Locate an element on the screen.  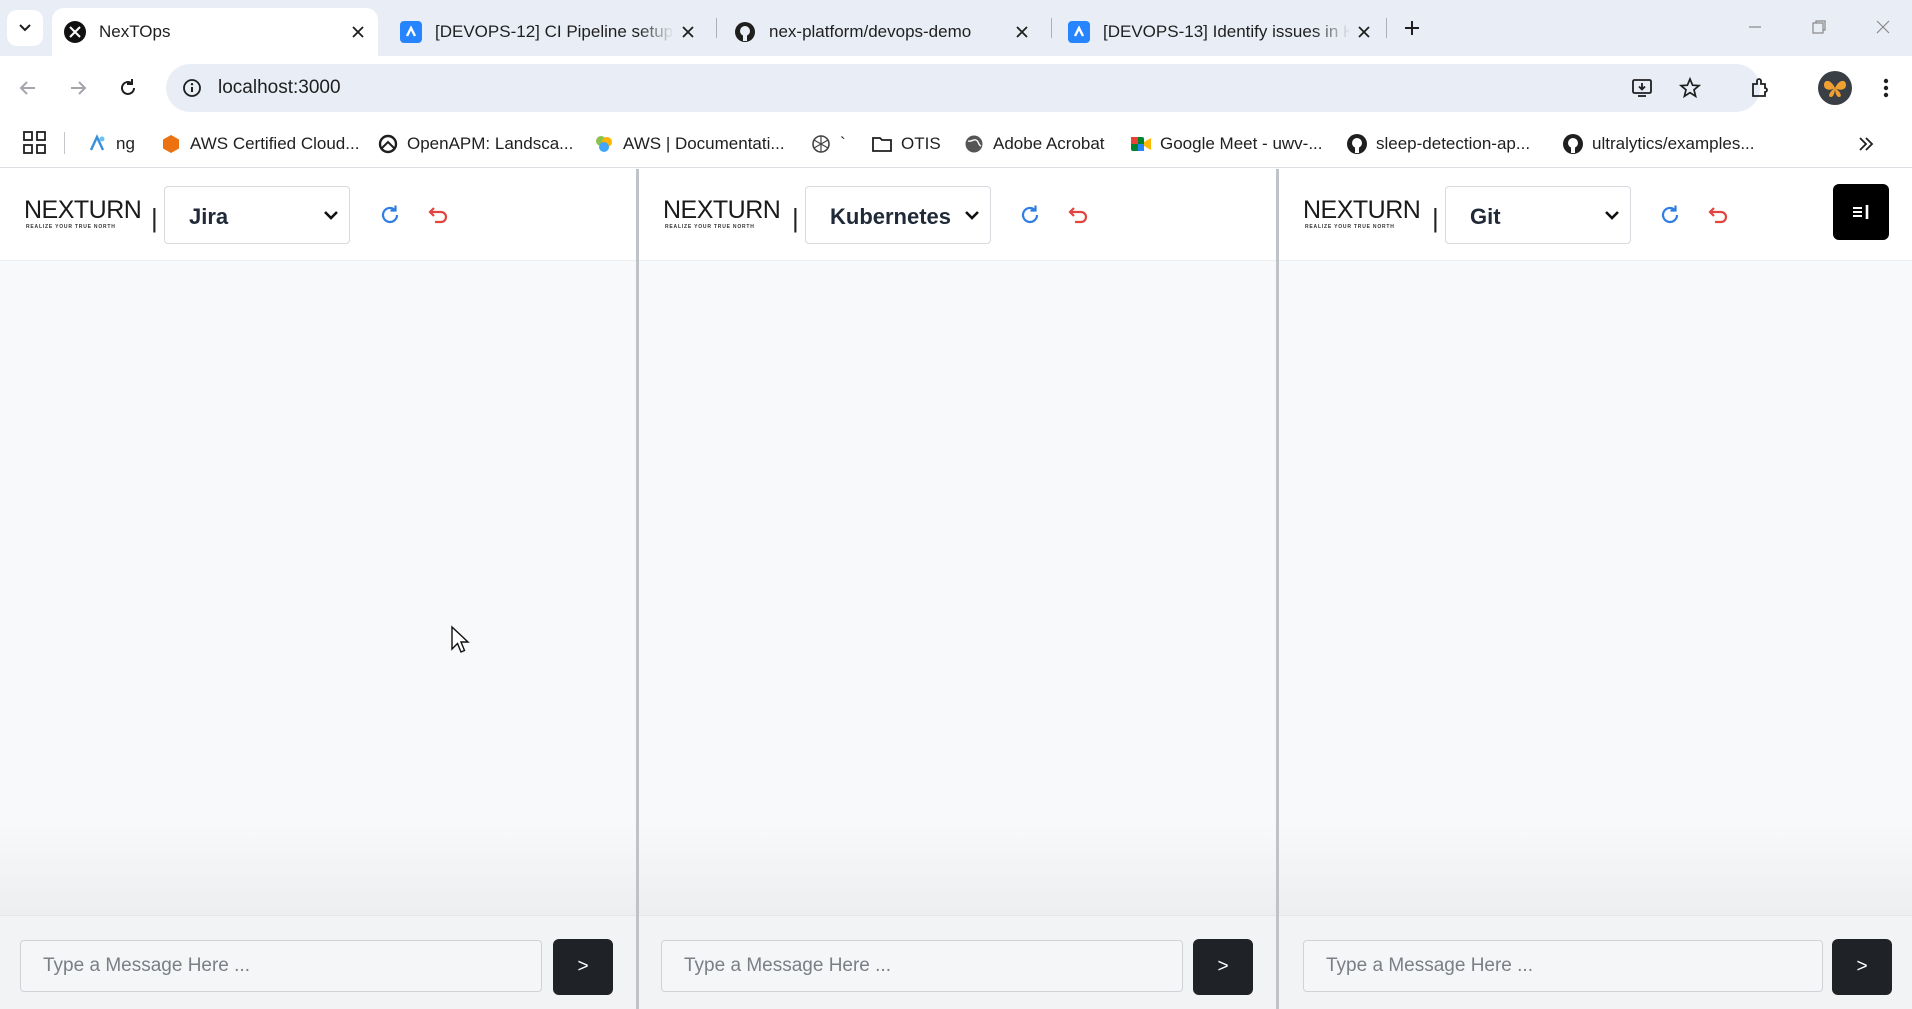
bookmark-label: OTIS is located at coordinates (921, 143).